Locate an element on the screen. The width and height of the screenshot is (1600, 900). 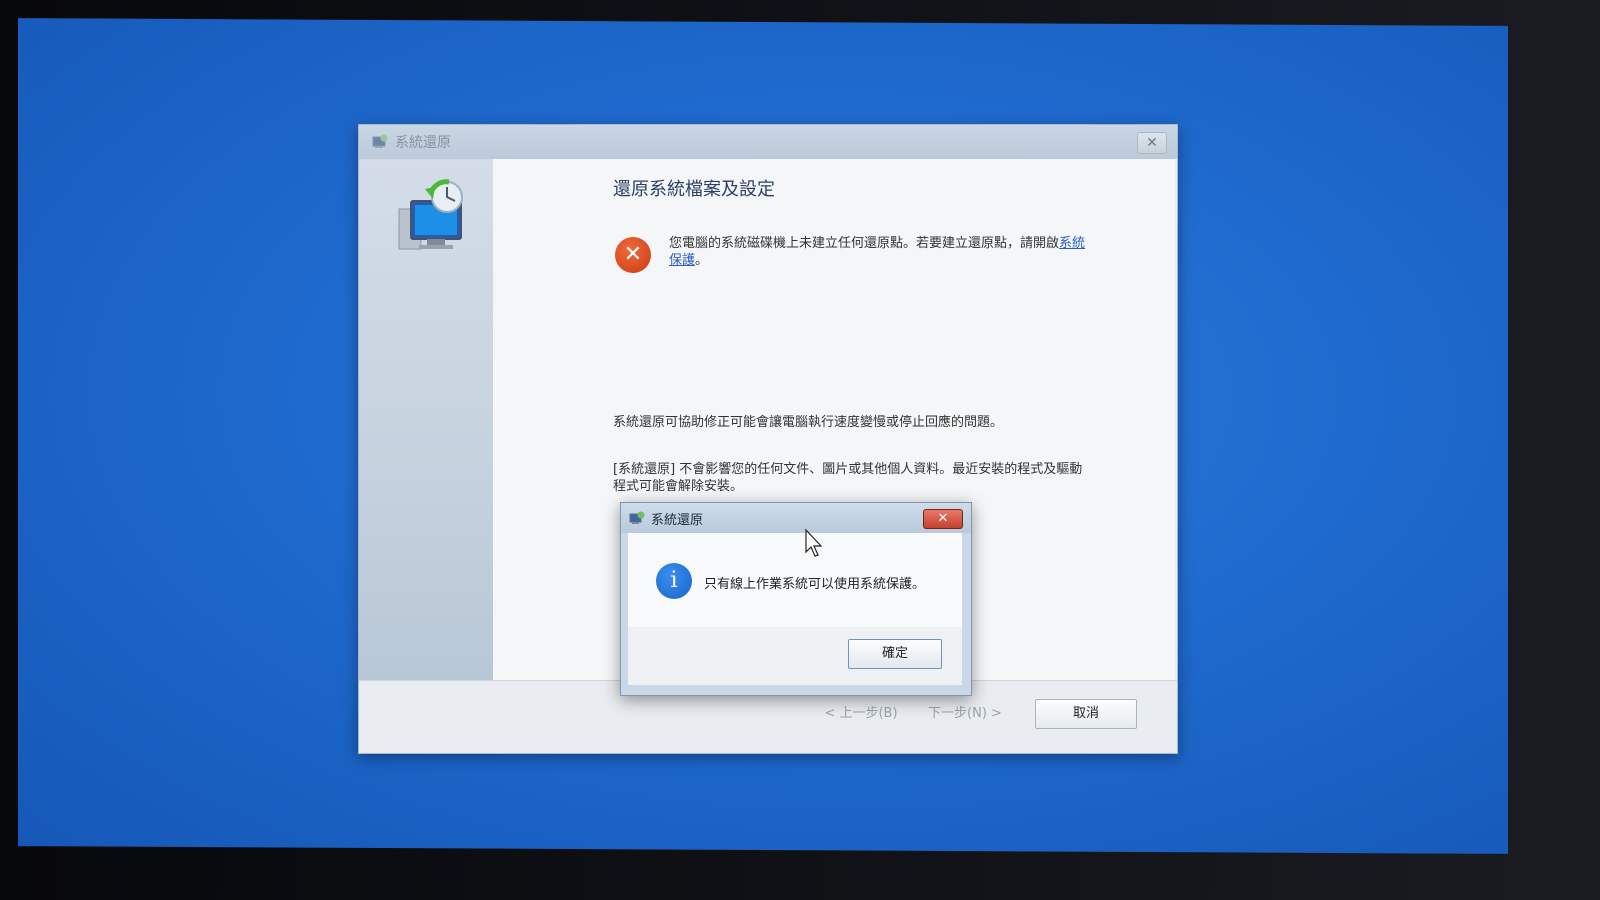
message-dialog: 系統還原 ✕ i 只有線上作業系統可以使用系統保護。 確定 is located at coordinates (796, 599).